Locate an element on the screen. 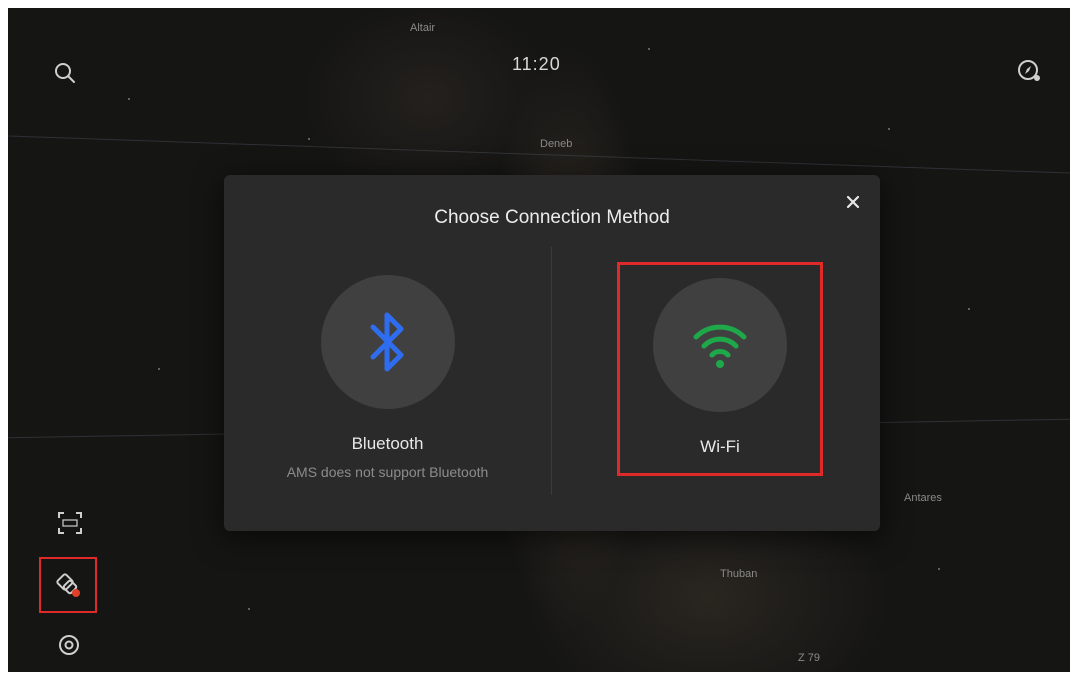  option-divider is located at coordinates (551, 371).